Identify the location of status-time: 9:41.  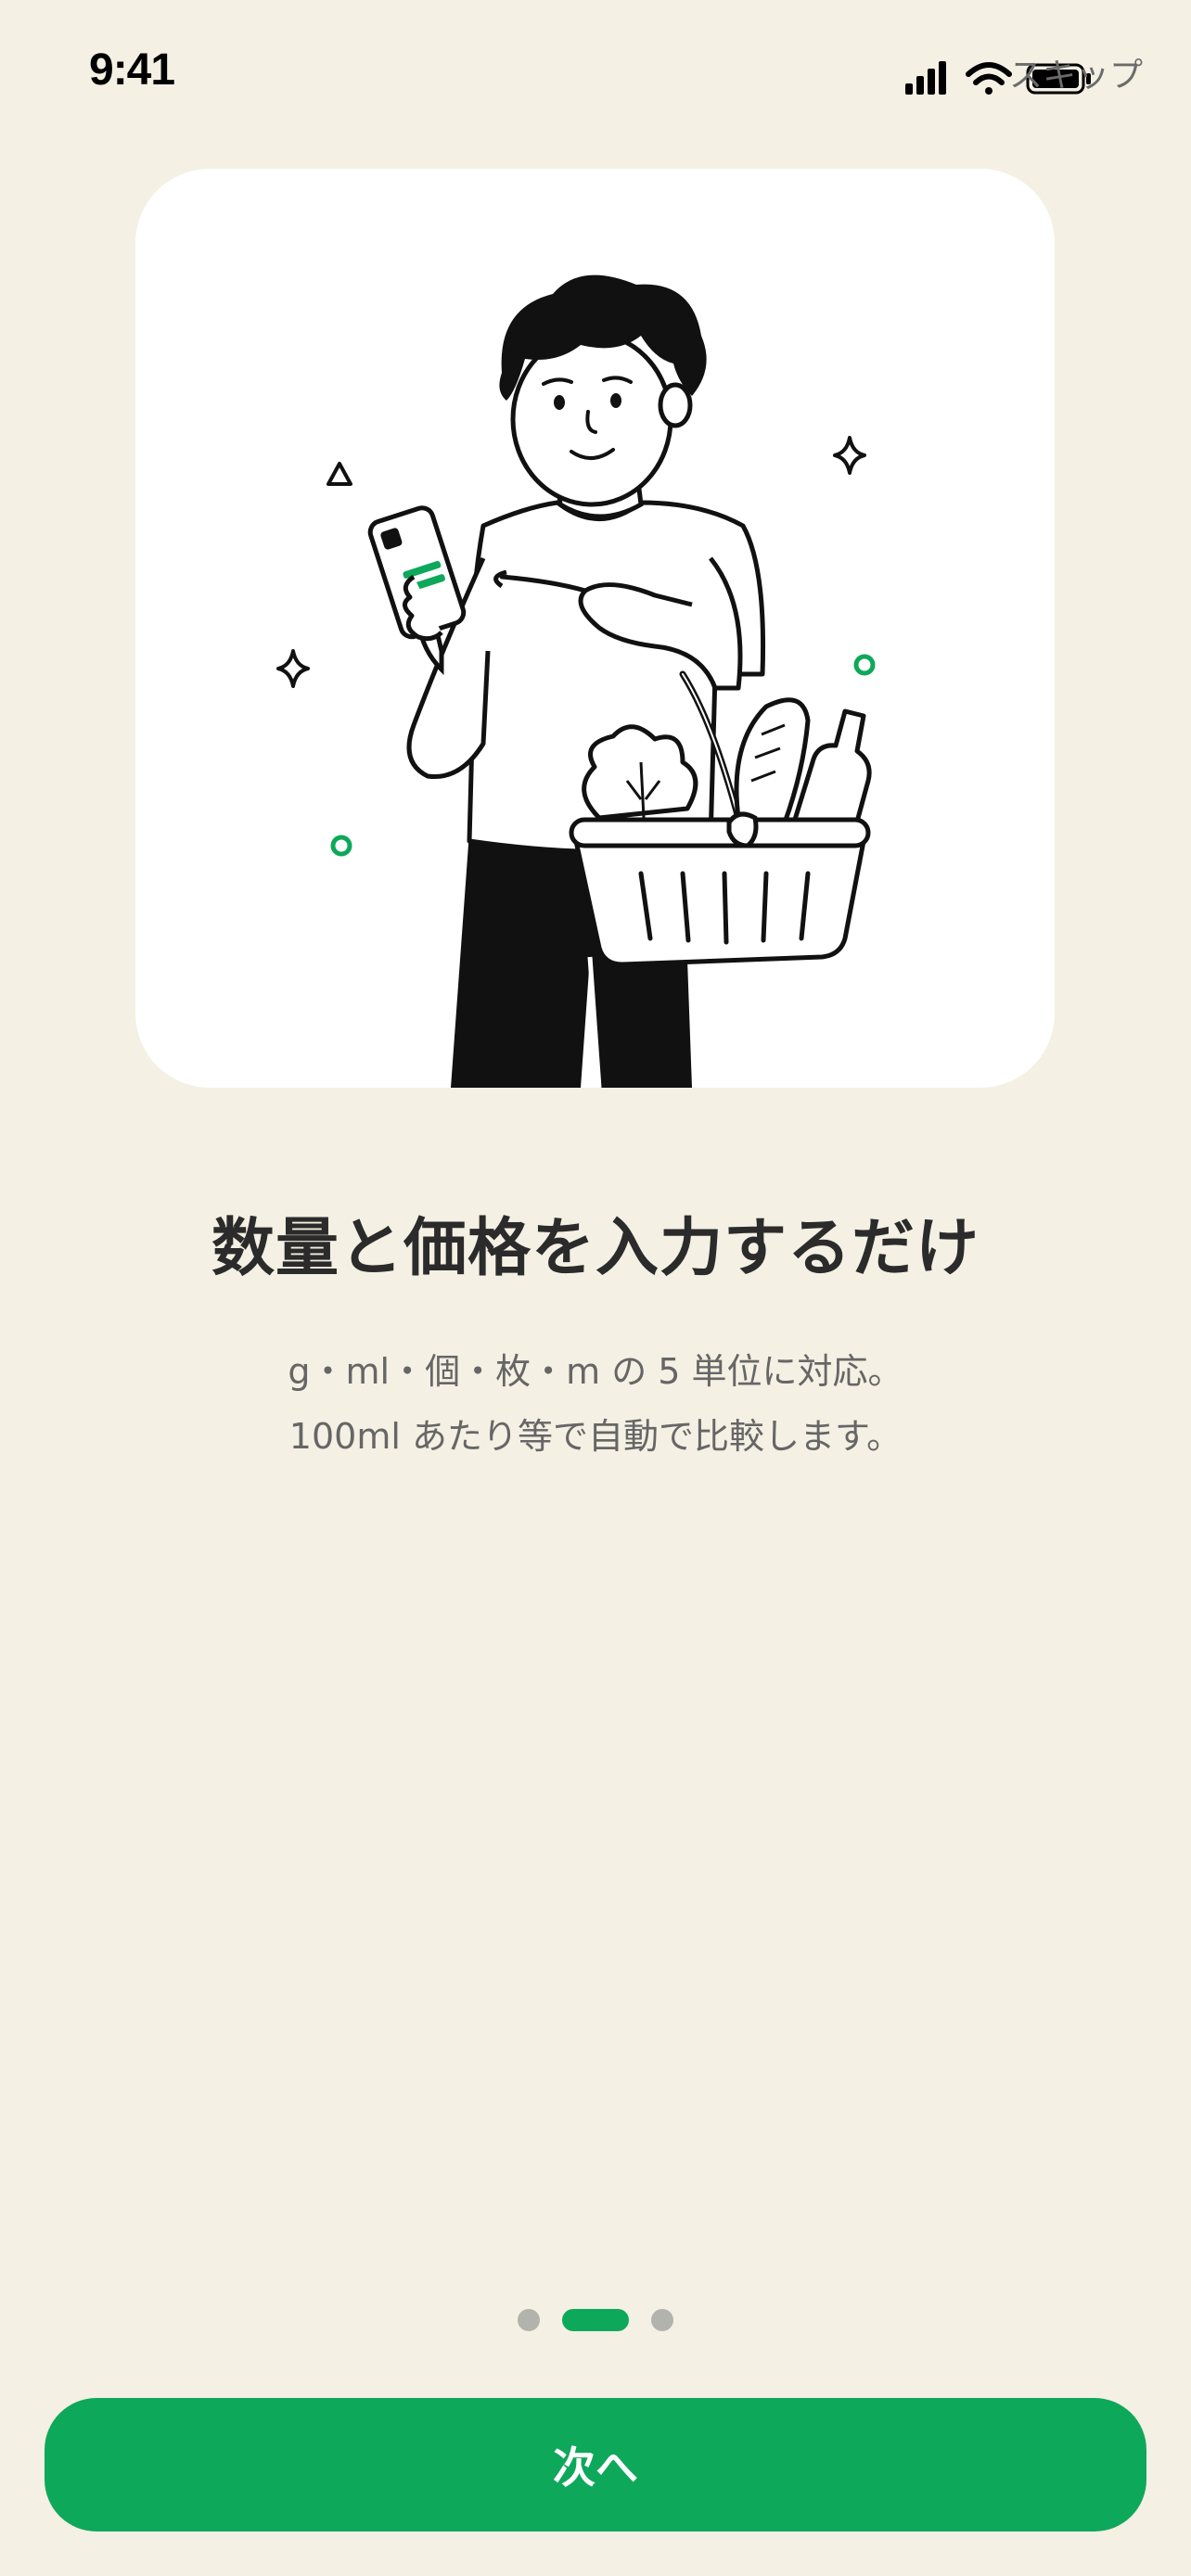
(132, 70).